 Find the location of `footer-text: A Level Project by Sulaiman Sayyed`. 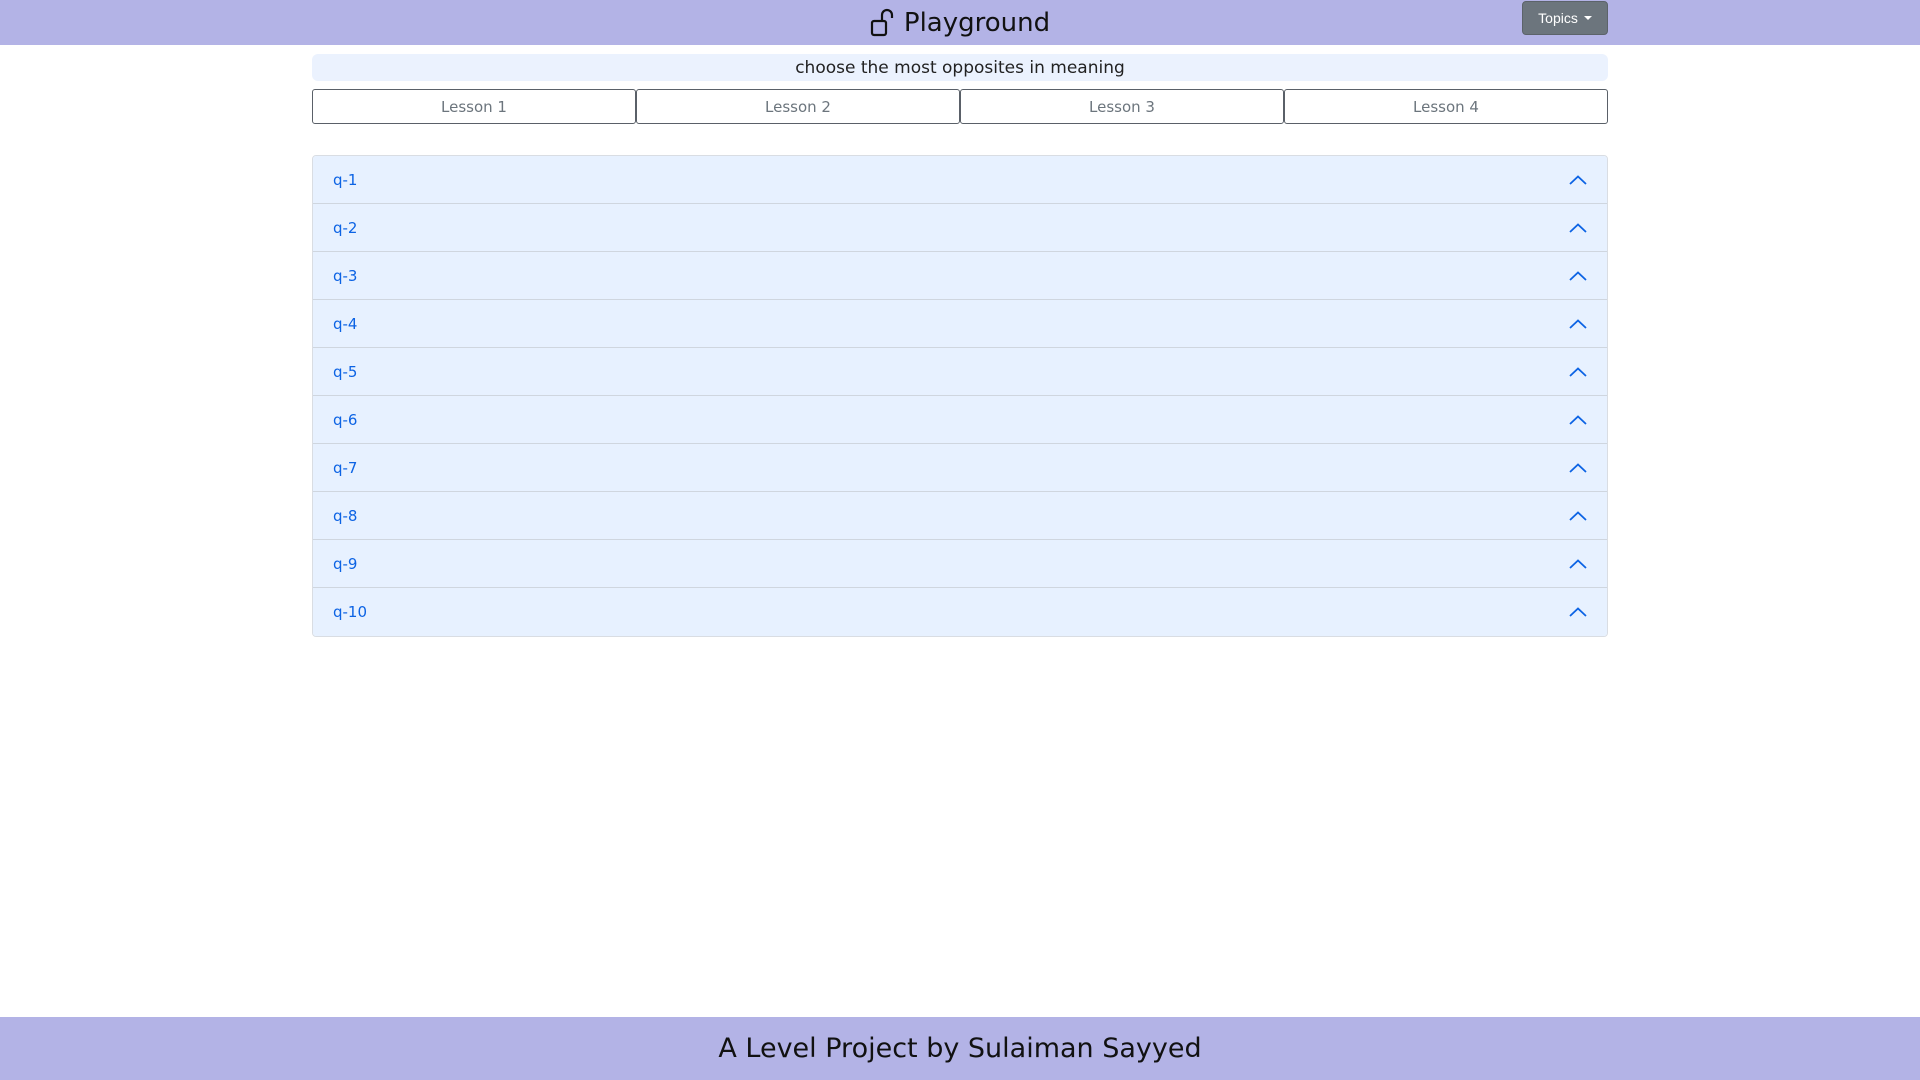

footer-text: A Level Project by Sulaiman Sayyed is located at coordinates (960, 1048).